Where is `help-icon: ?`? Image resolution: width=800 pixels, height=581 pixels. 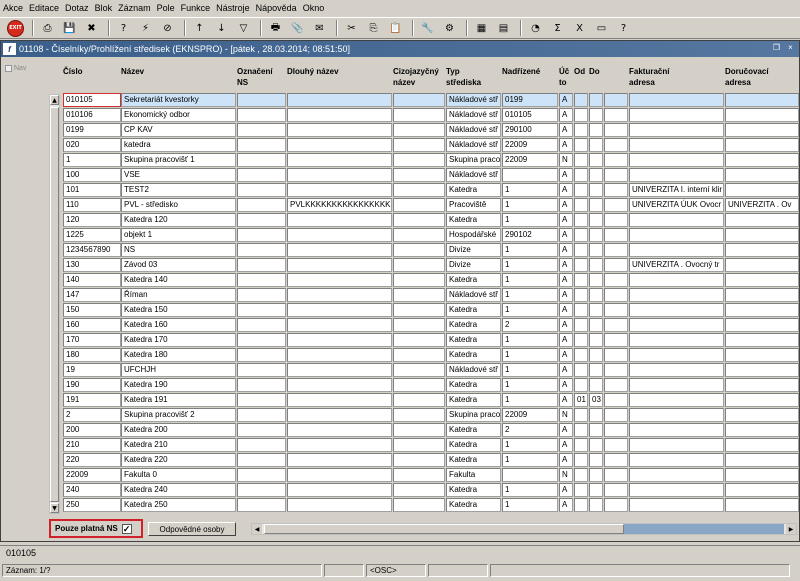 help-icon: ? is located at coordinates (623, 28).